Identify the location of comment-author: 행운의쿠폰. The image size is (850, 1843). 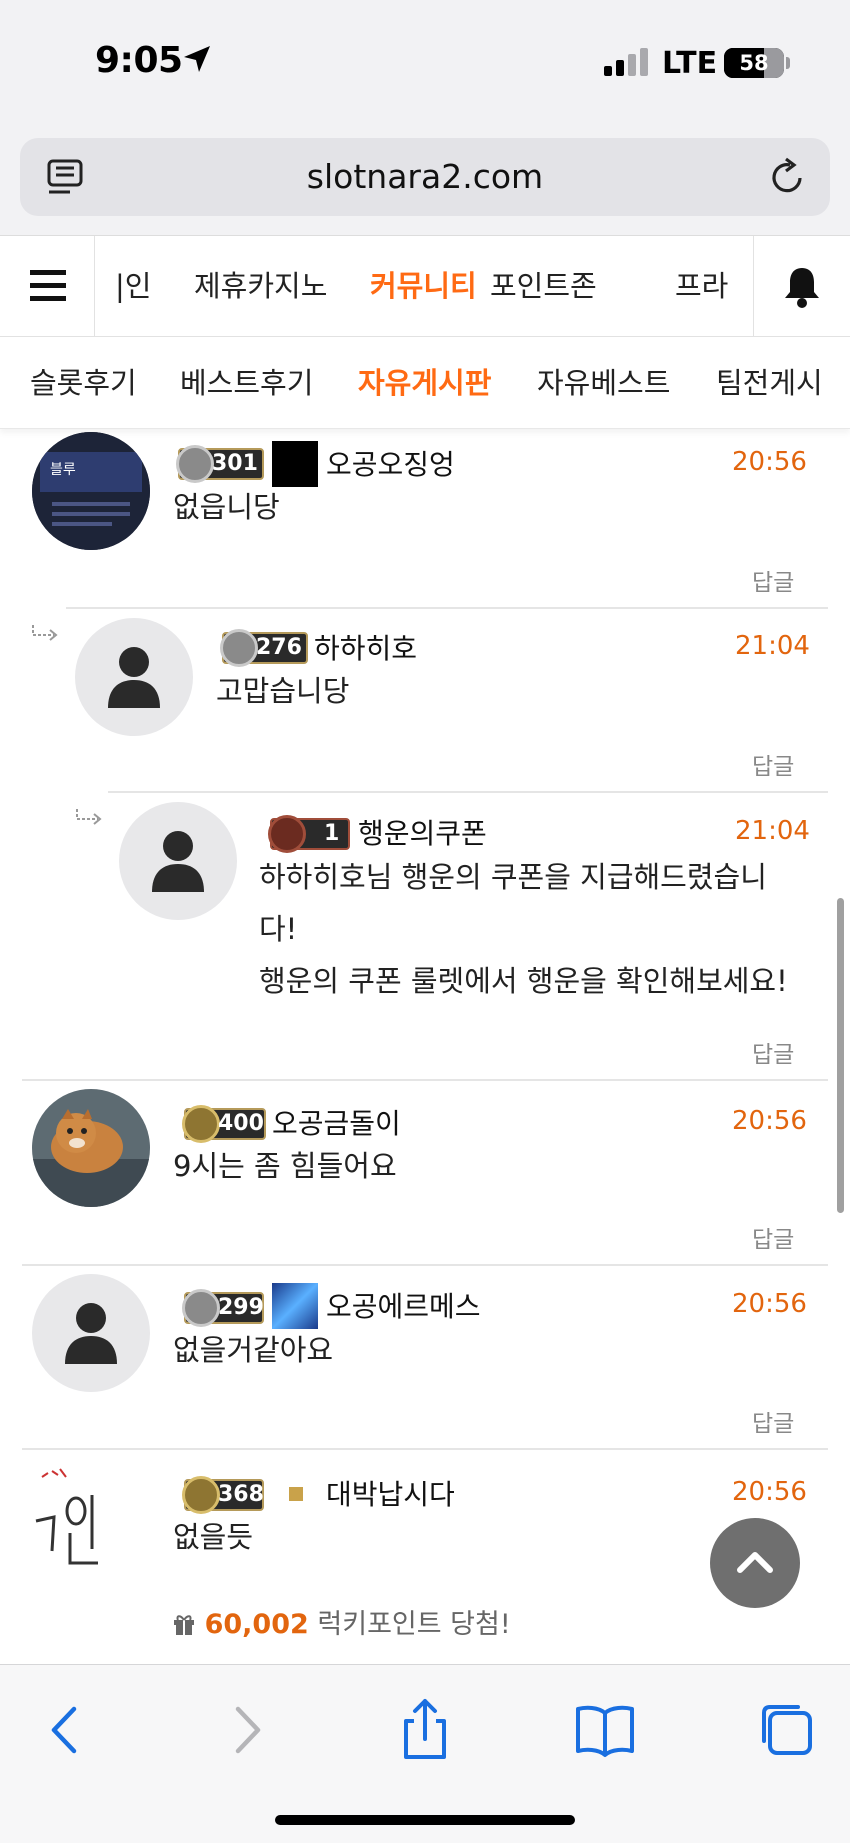
(422, 832).